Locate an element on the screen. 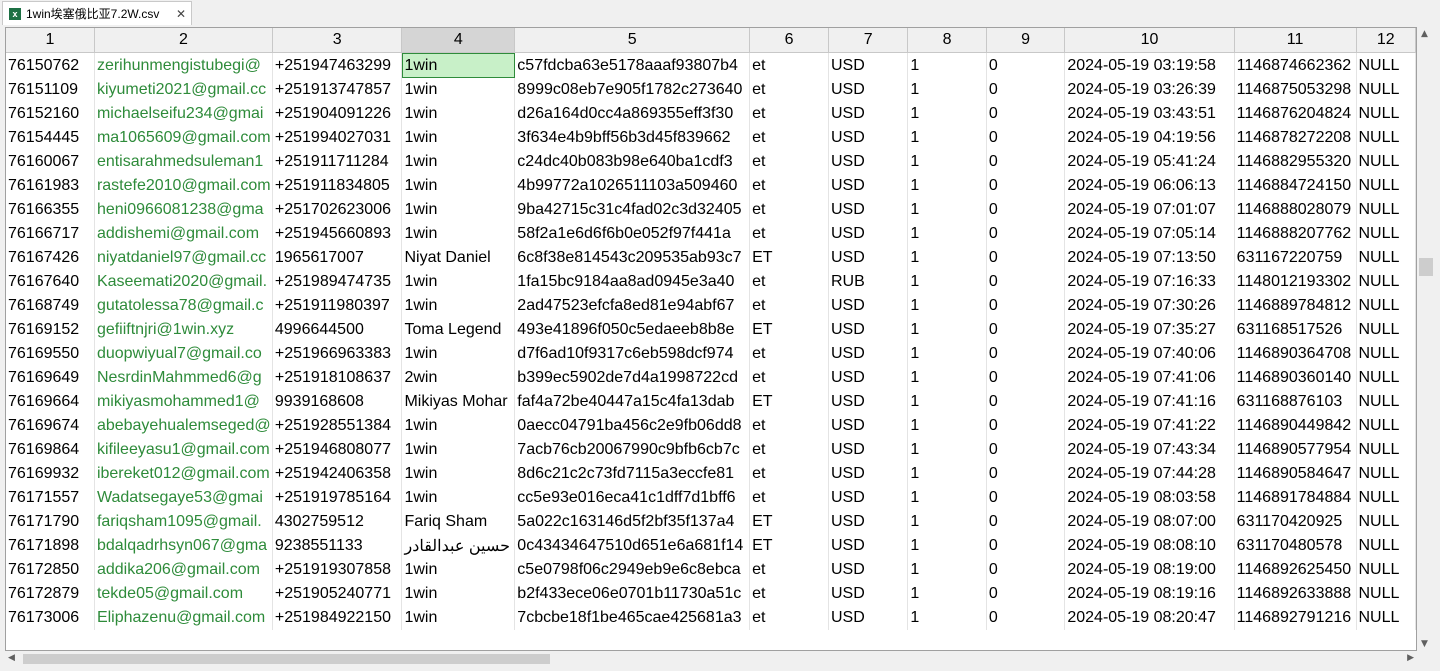 The height and width of the screenshot is (671, 1440). table-cell: mikiyasmohammed1@ is located at coordinates (183, 402).